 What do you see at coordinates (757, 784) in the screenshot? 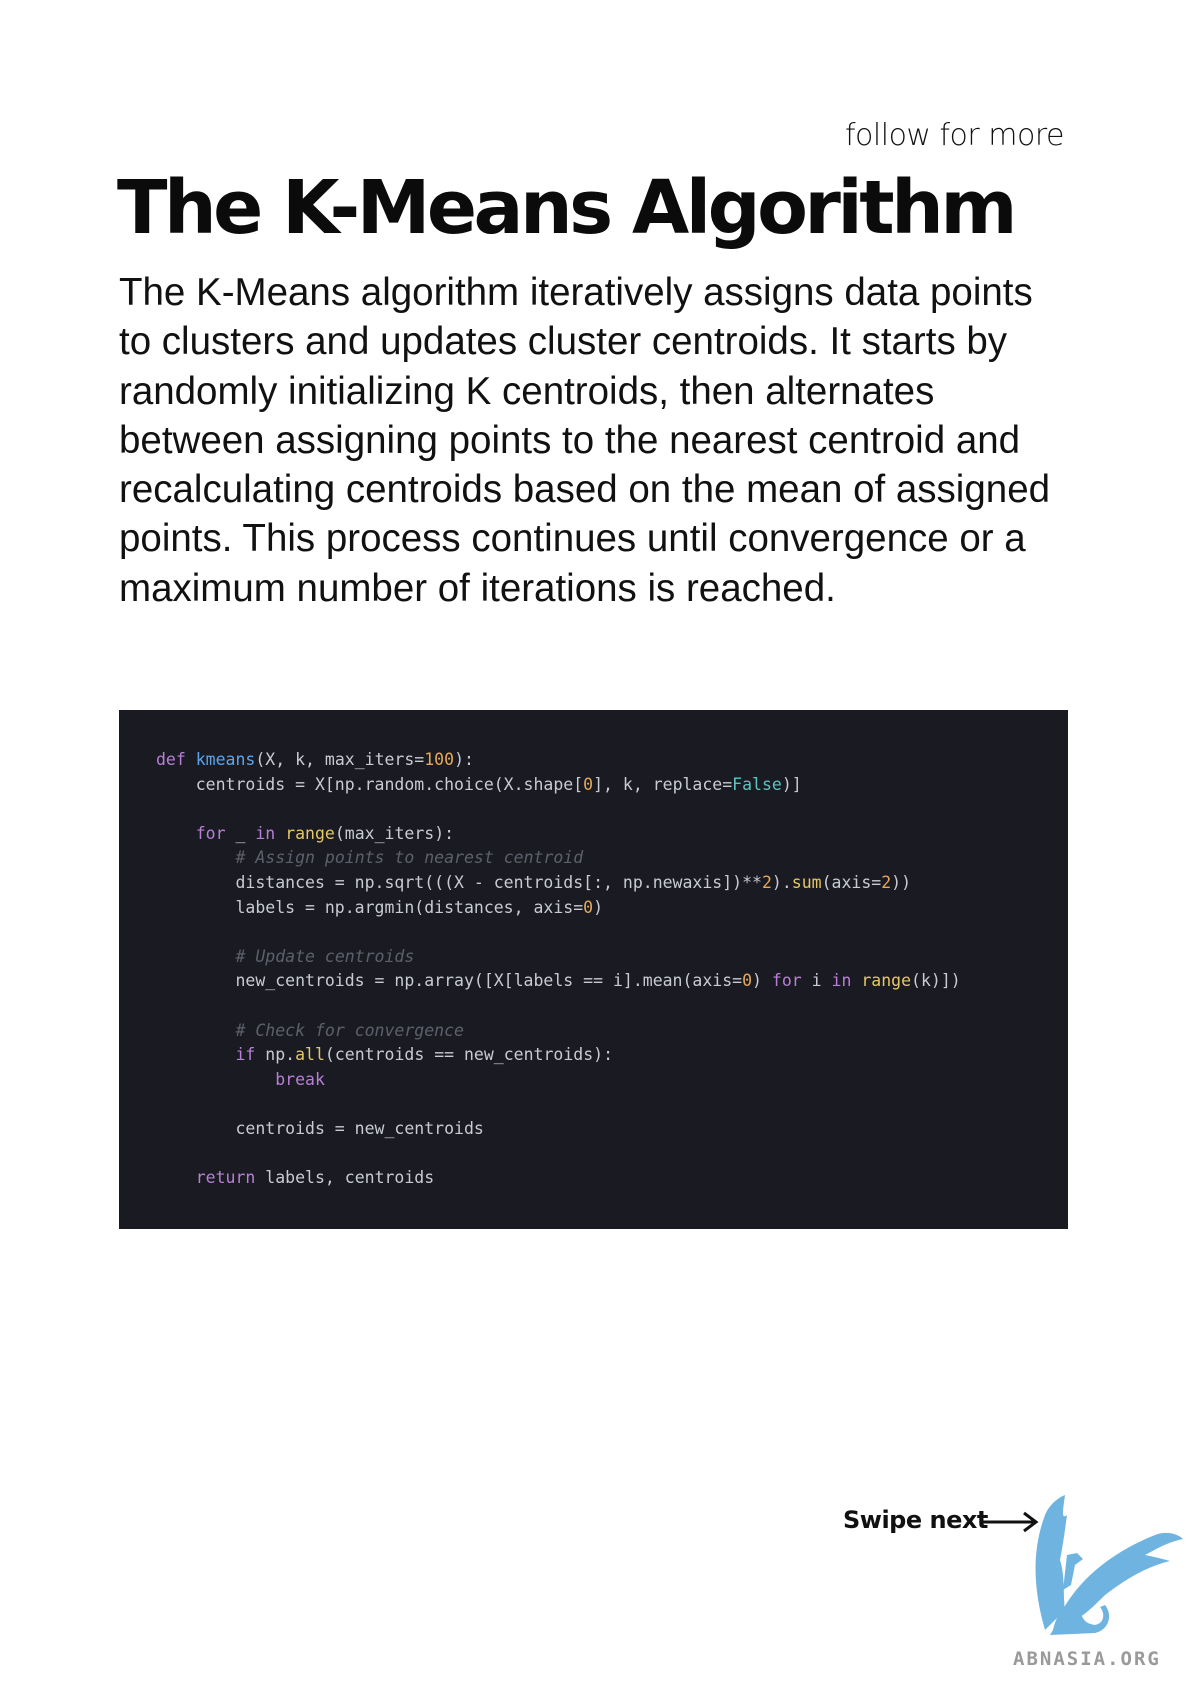
I see `code-token: False` at bounding box center [757, 784].